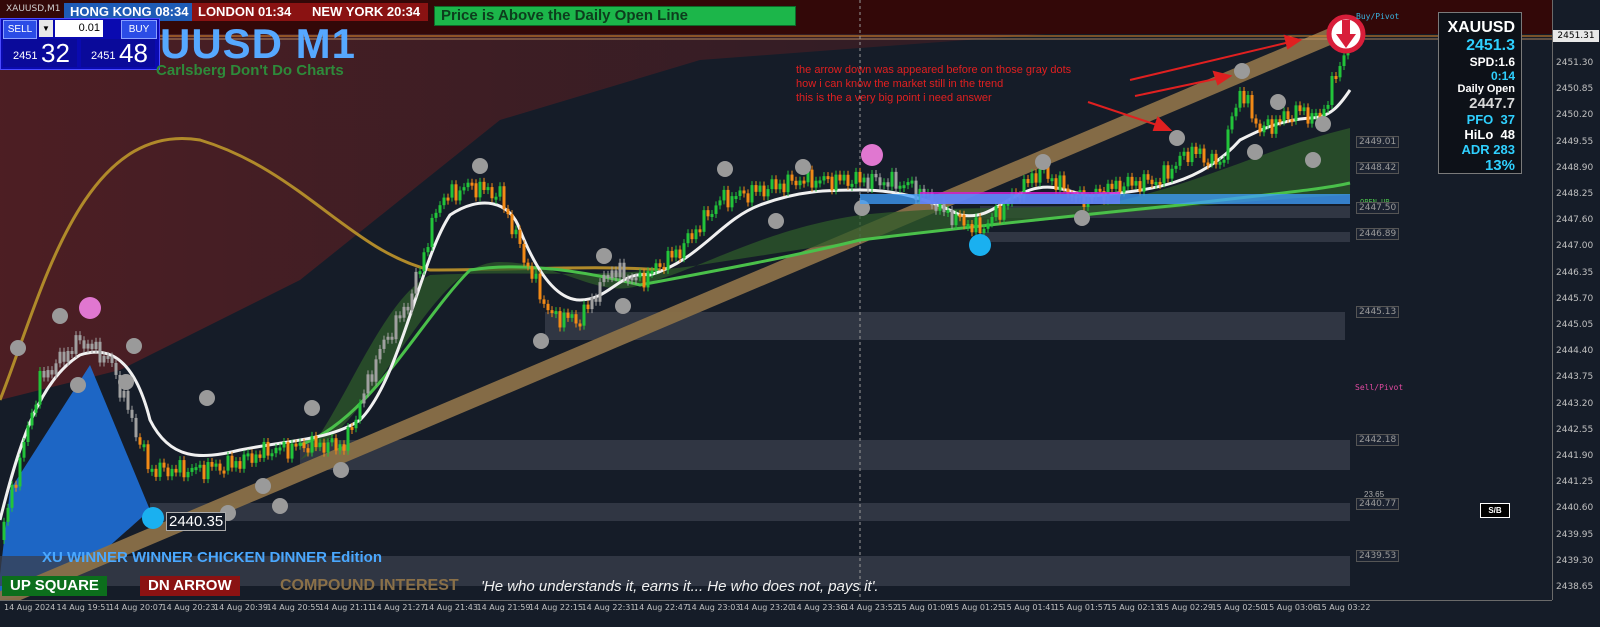 This screenshot has width=1600, height=627. Describe the element at coordinates (196, 521) in the screenshot. I see `low-value-label: 2440.35` at that location.